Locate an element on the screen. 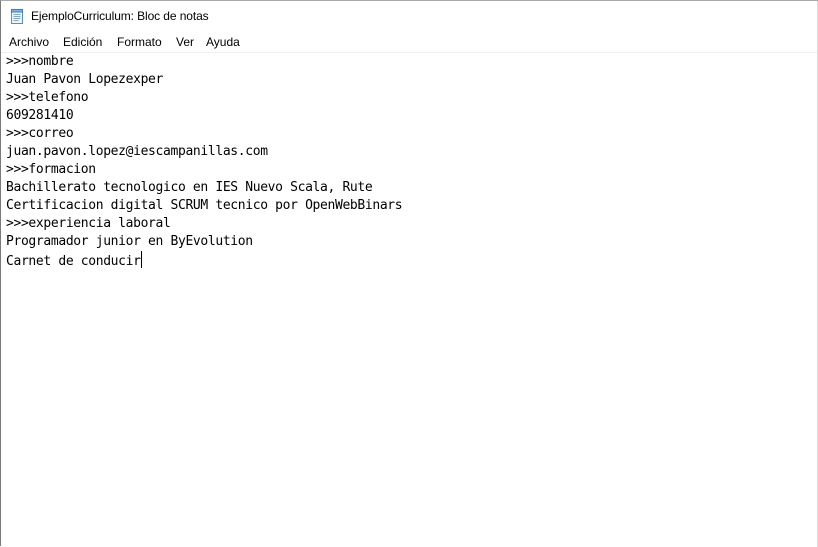 This screenshot has height=547, width=818. editor-line-last: Carnet de conducir is located at coordinates (74, 261).